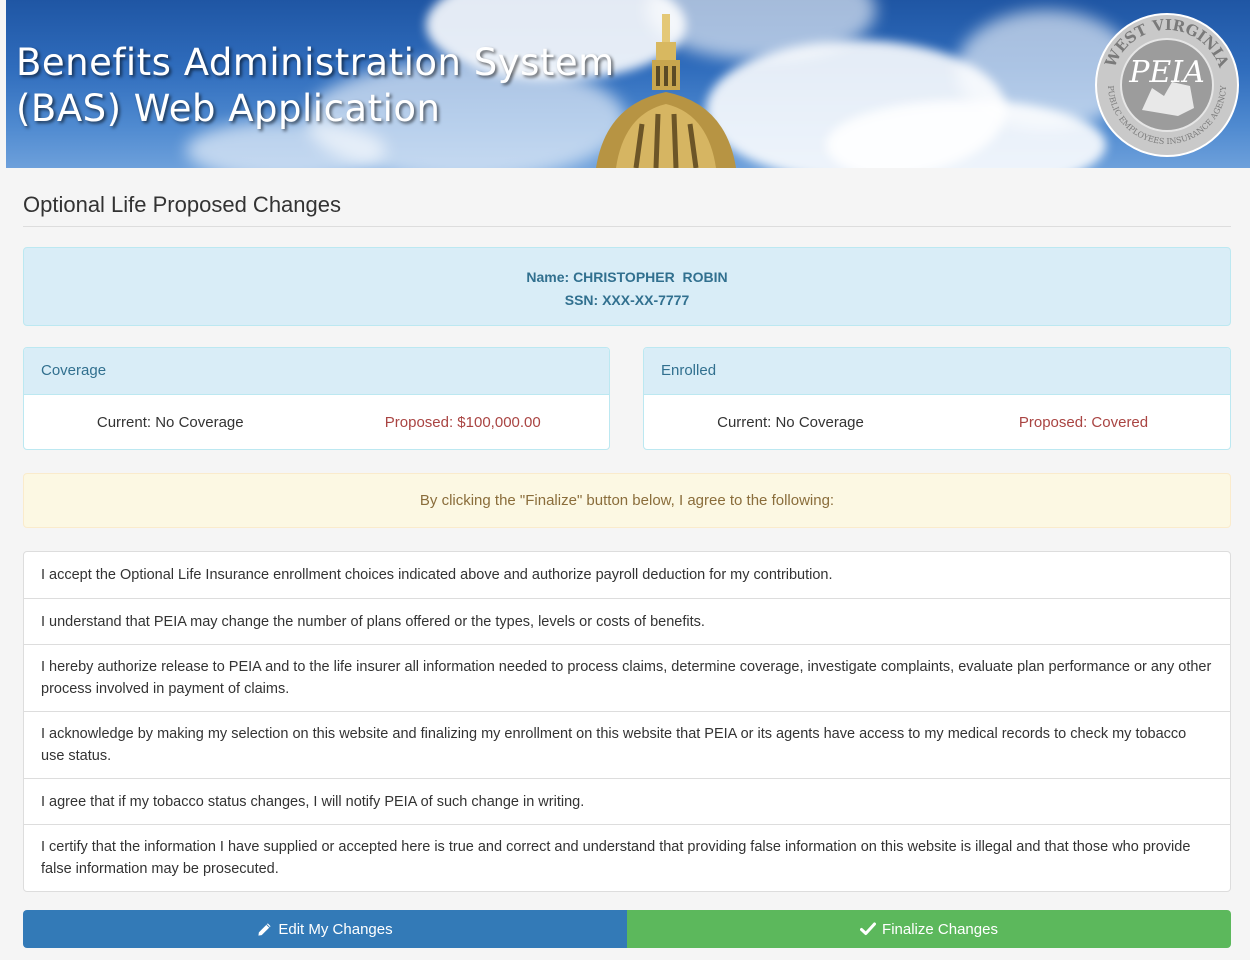 This screenshot has height=960, width=1250. What do you see at coordinates (937, 371) in the screenshot?
I see `enrolled-panel-heading: Enrolled` at bounding box center [937, 371].